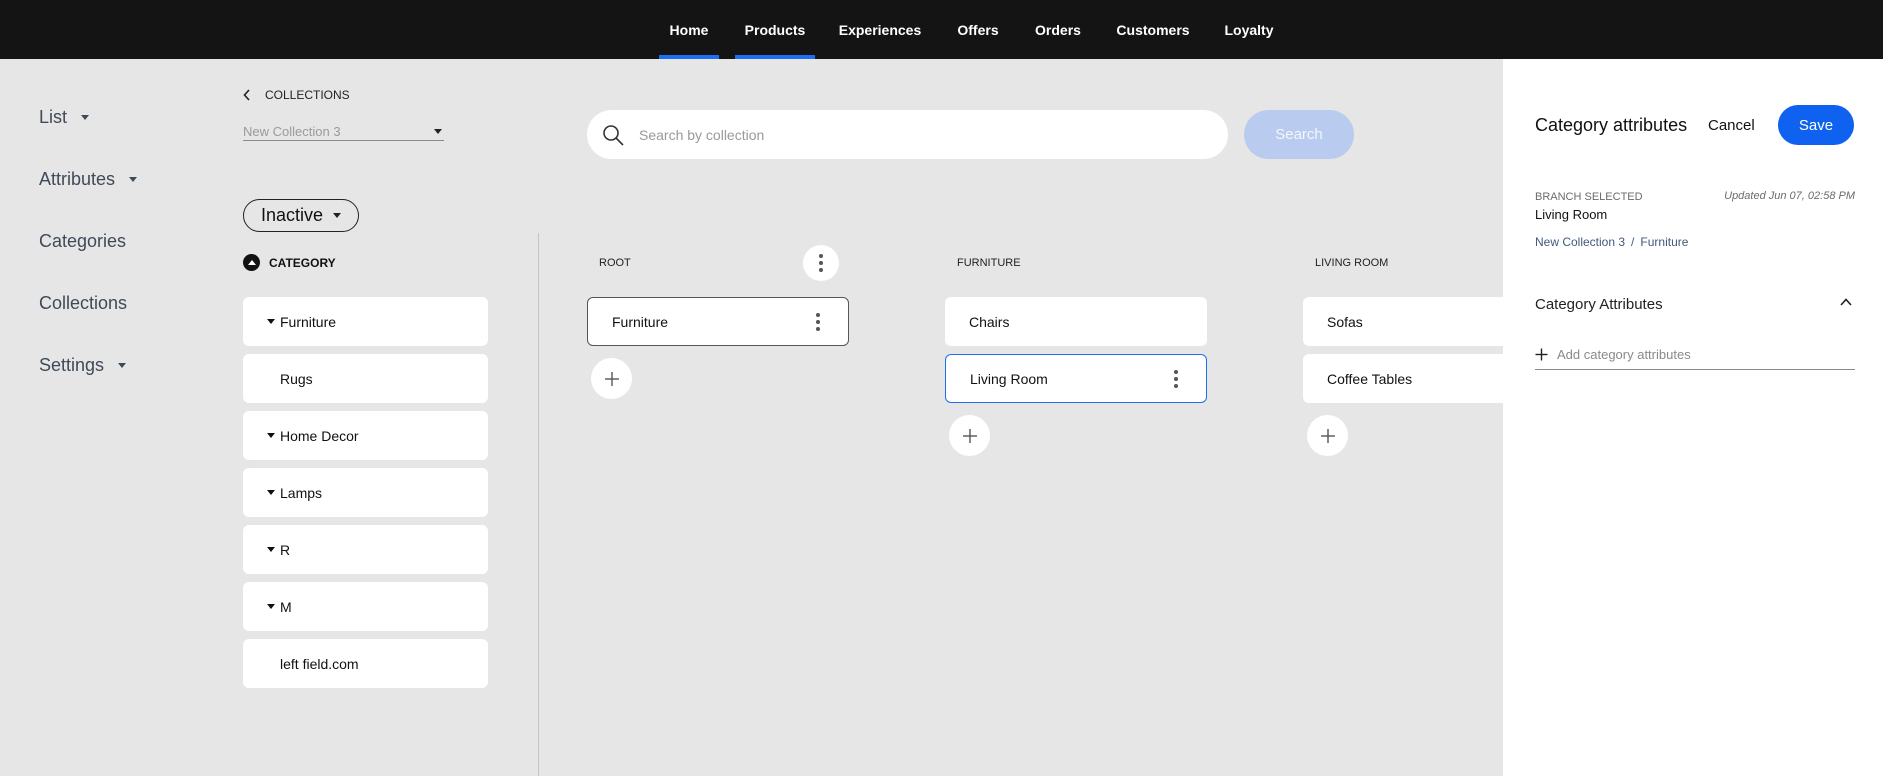 The width and height of the screenshot is (1883, 776). What do you see at coordinates (1695, 358) in the screenshot?
I see `add-category-attributes-field: Add category attributes` at bounding box center [1695, 358].